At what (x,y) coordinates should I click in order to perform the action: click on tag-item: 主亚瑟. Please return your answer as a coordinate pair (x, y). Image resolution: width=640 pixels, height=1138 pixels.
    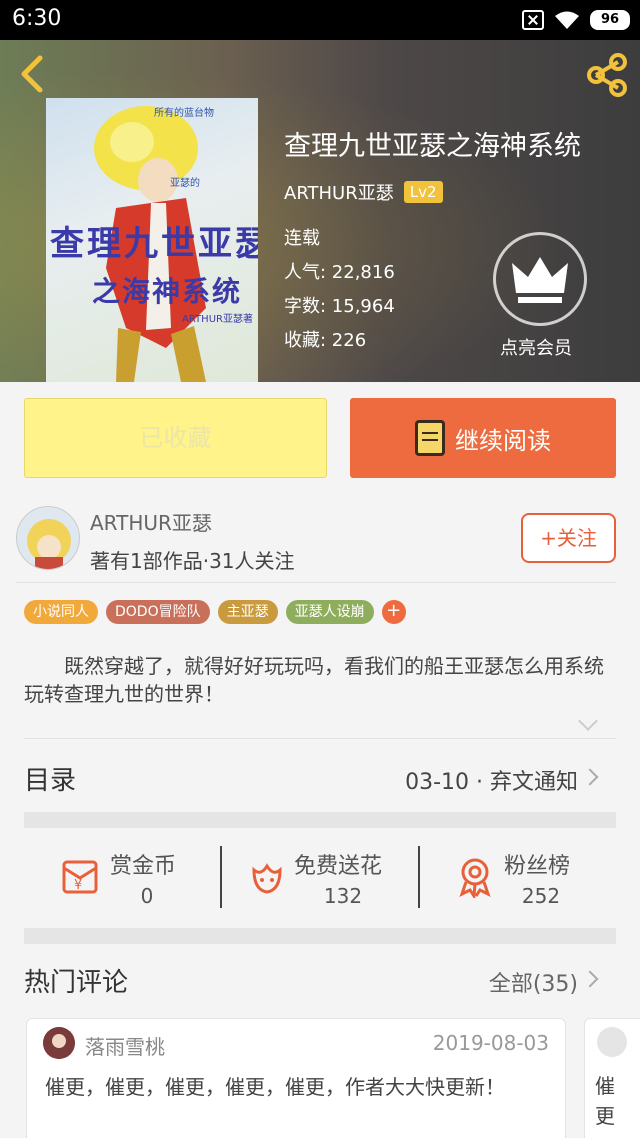
    Looking at the image, I should click on (247, 612).